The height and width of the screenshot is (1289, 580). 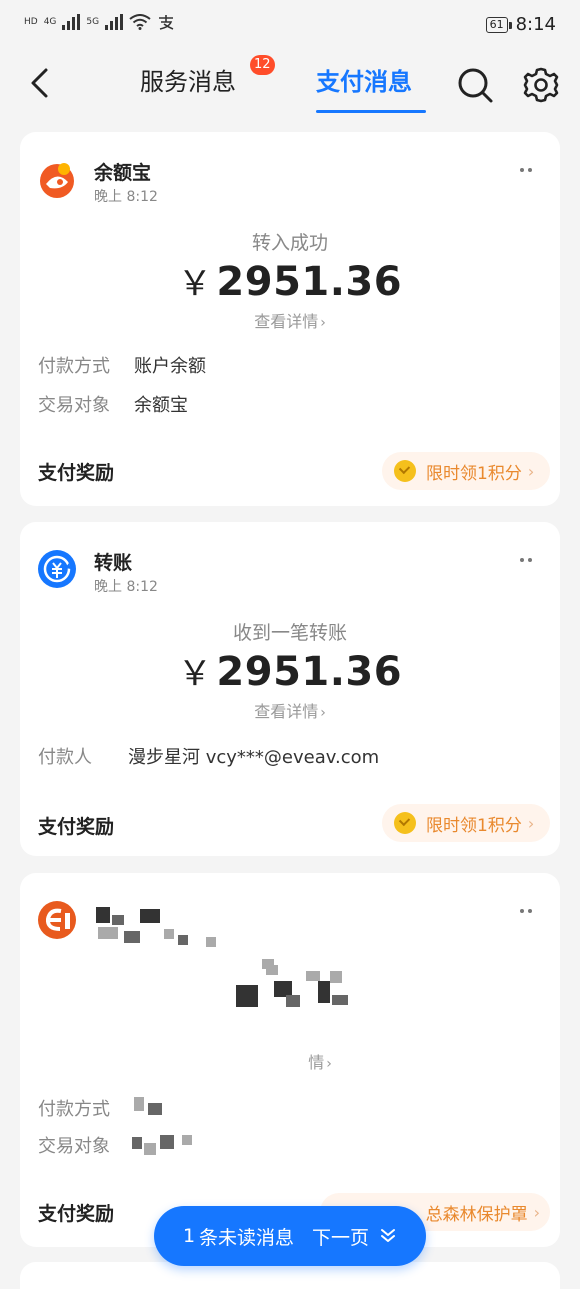 I want to click on clock: 8:14, so click(x=535, y=24).